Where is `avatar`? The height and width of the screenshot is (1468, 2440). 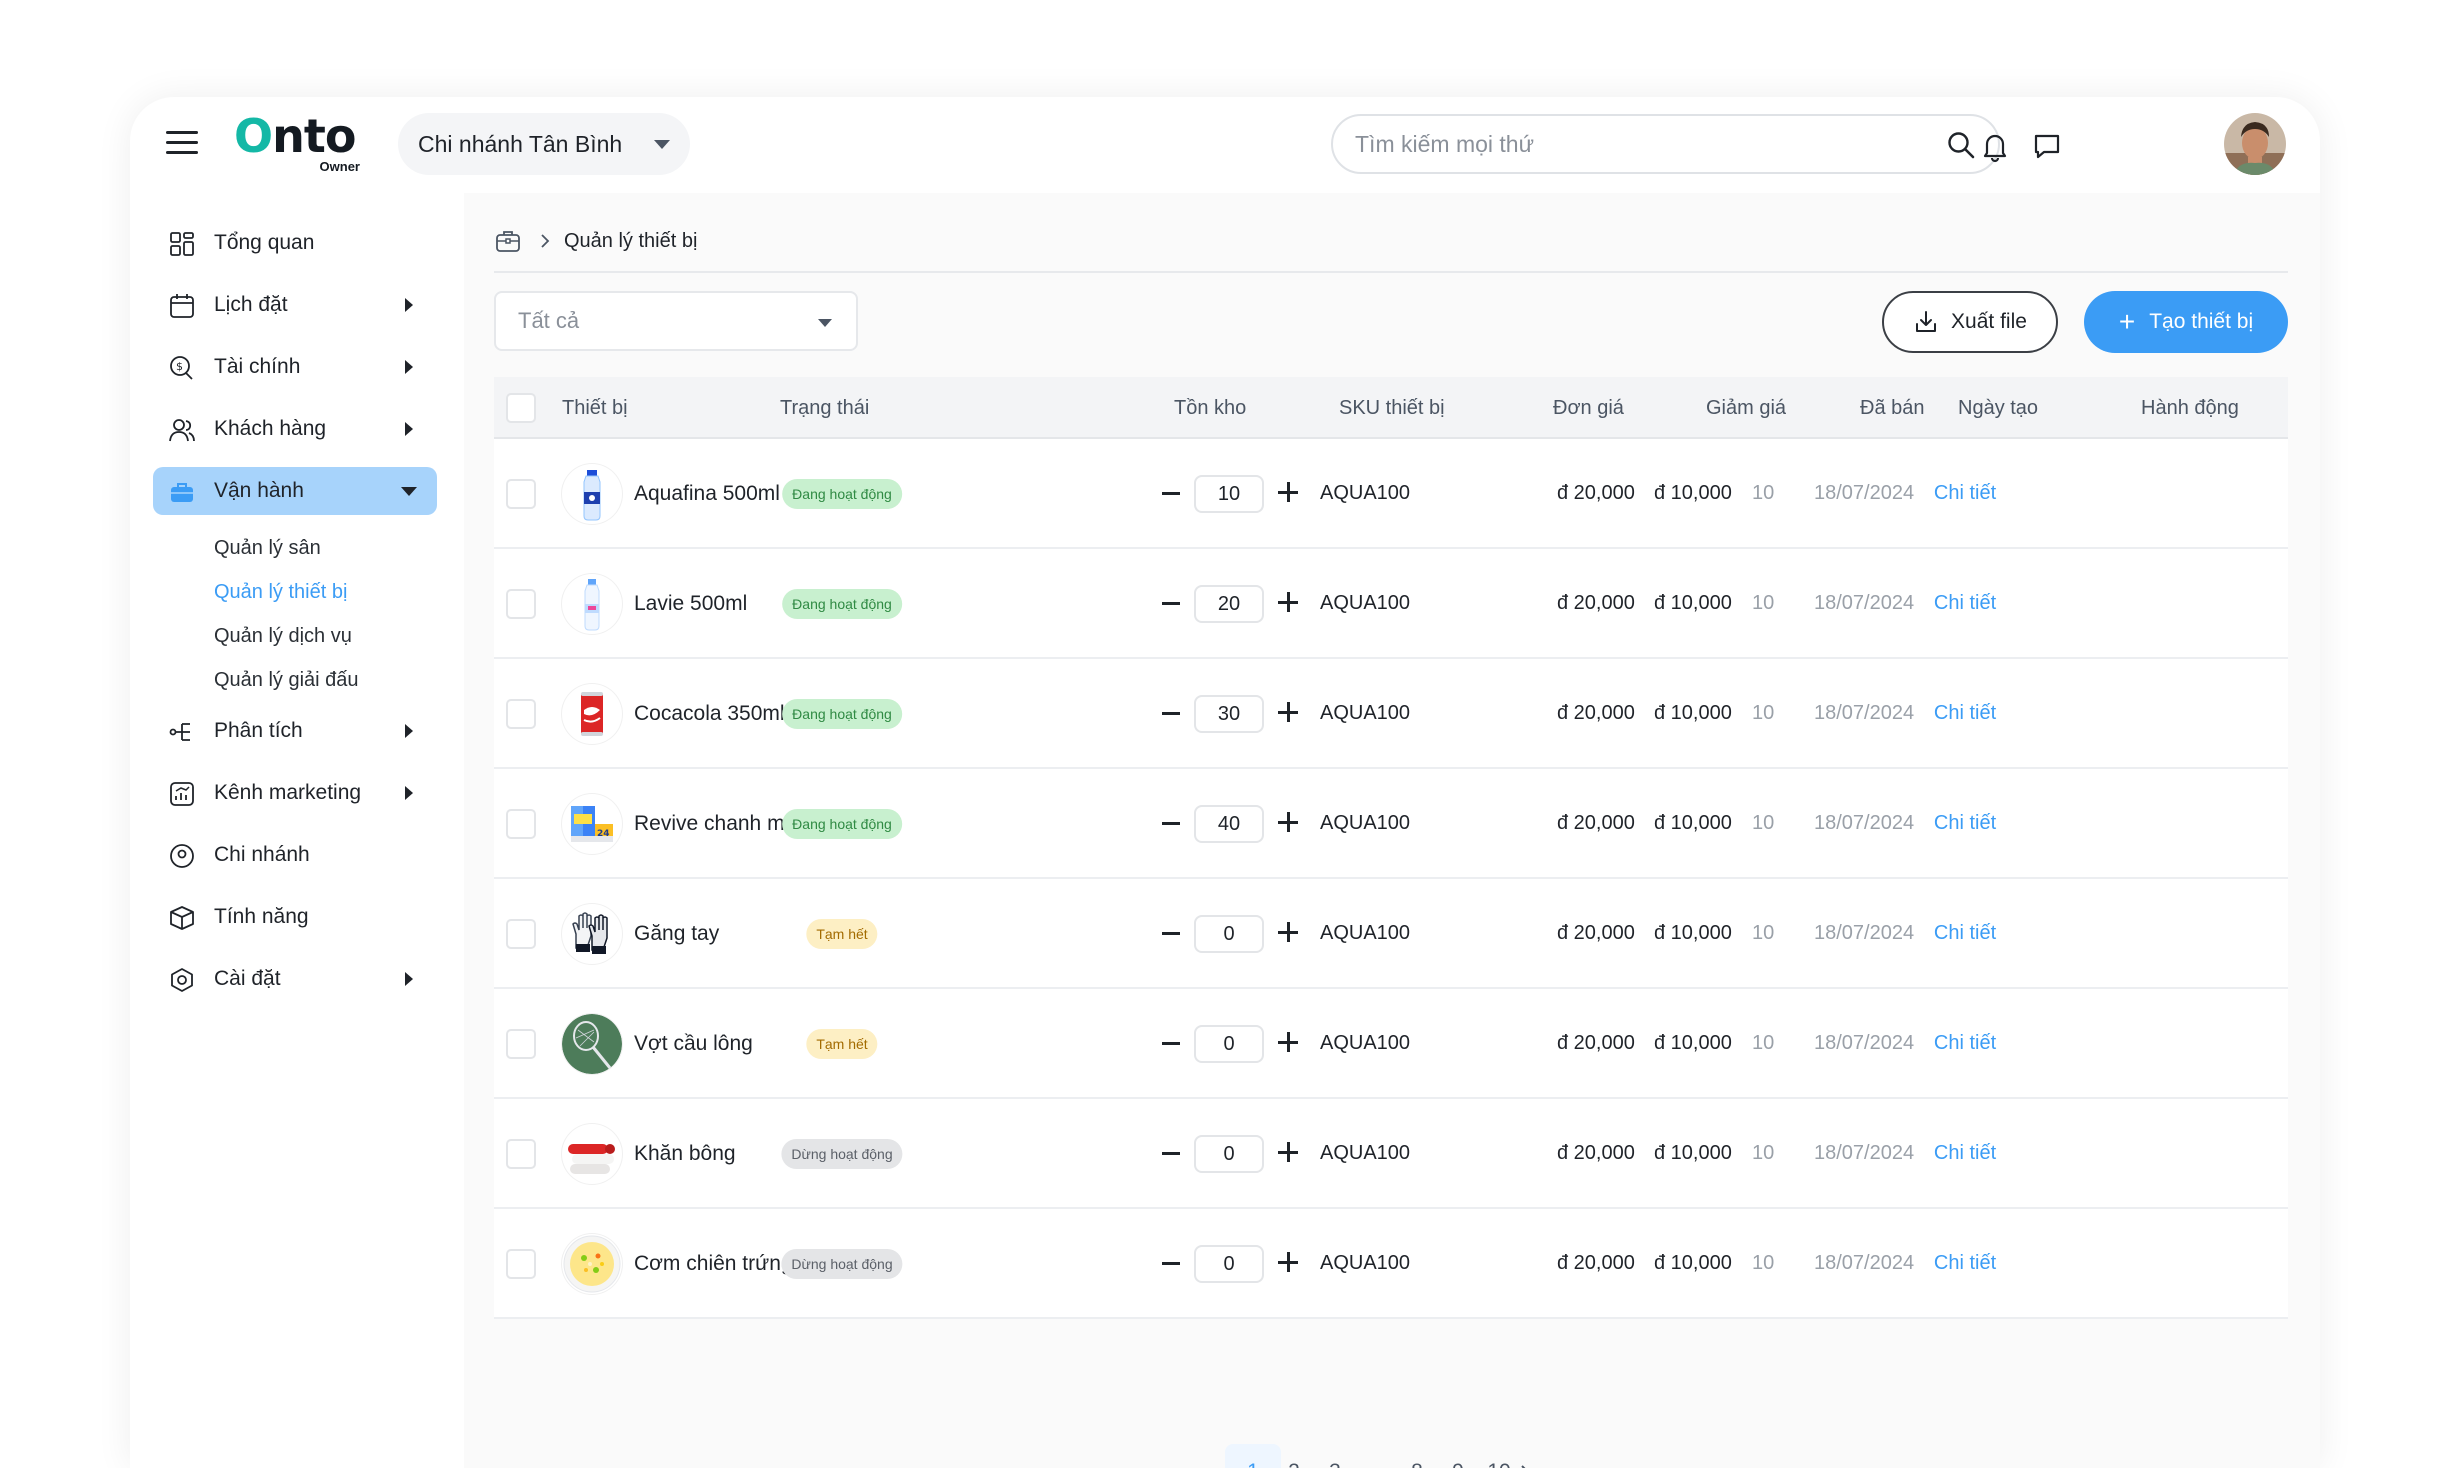
avatar is located at coordinates (2255, 144).